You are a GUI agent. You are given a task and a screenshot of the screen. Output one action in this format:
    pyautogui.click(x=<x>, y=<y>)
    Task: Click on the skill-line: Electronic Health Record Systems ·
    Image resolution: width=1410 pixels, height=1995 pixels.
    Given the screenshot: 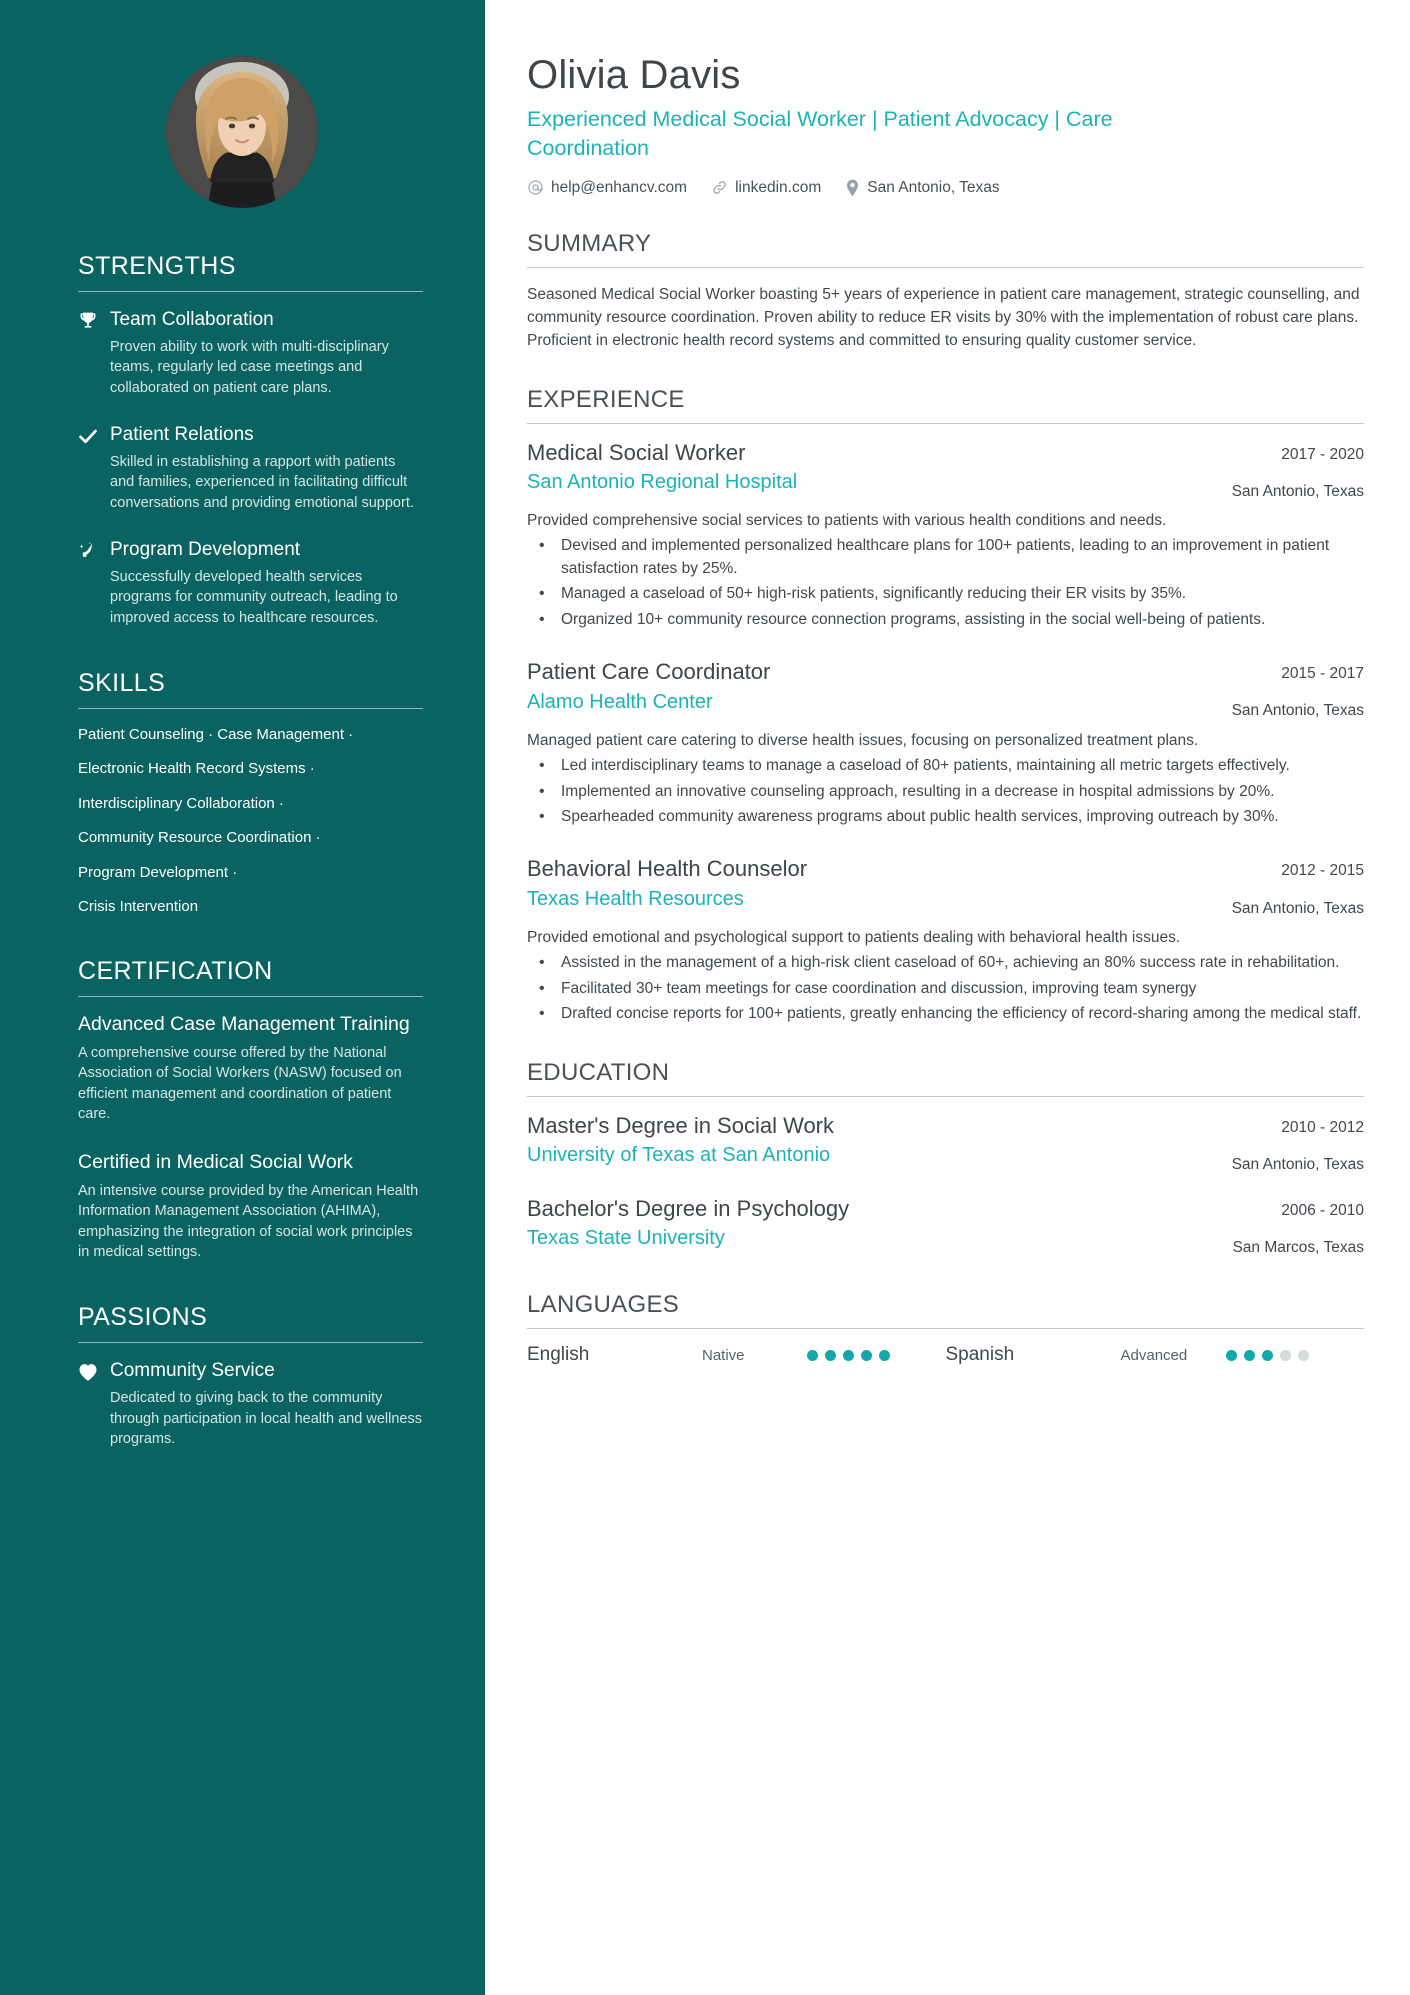 What is the action you would take?
    pyautogui.click(x=196, y=769)
    